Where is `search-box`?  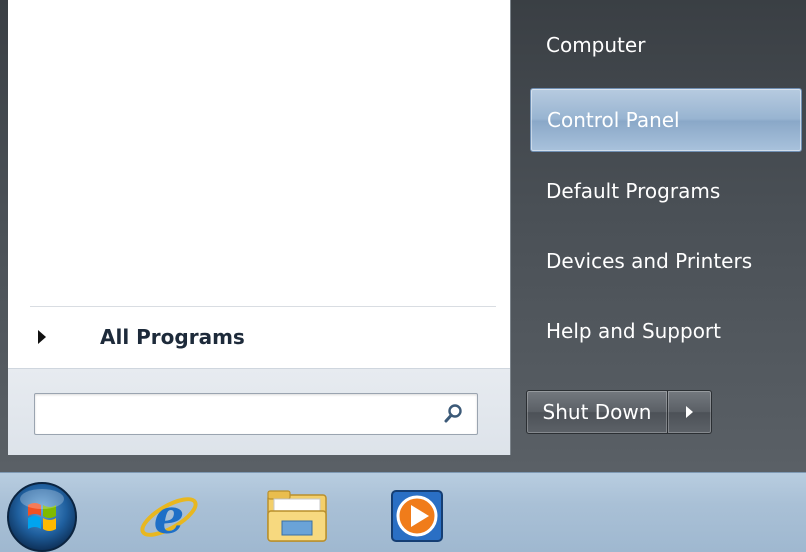 search-box is located at coordinates (256, 414).